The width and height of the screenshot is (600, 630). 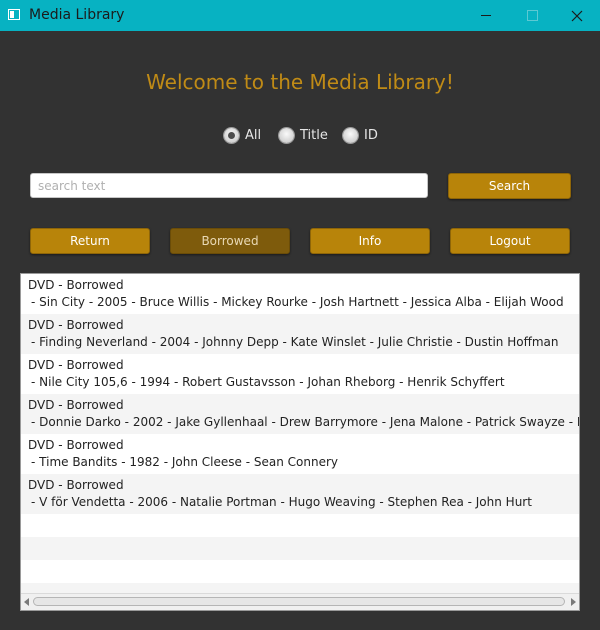 I want to click on return-button: Return, so click(x=90, y=241).